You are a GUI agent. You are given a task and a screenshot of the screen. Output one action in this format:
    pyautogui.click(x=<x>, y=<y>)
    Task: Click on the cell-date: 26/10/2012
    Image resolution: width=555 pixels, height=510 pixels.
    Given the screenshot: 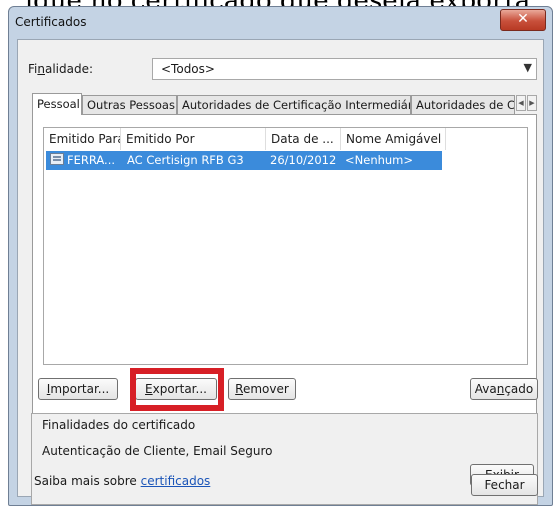 What is the action you would take?
    pyautogui.click(x=303, y=160)
    